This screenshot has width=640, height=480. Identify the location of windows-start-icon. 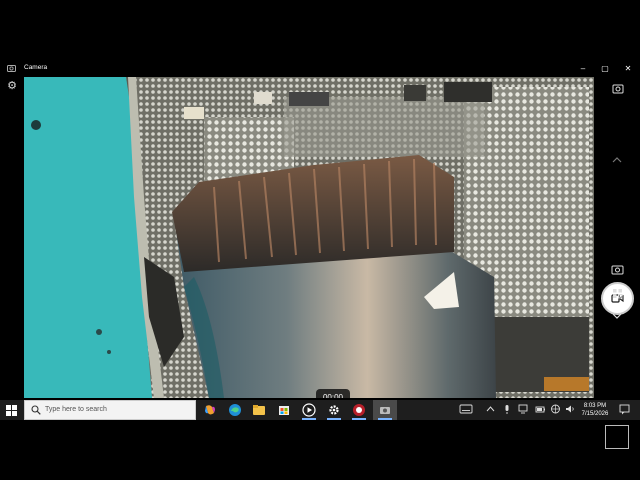
(11, 410).